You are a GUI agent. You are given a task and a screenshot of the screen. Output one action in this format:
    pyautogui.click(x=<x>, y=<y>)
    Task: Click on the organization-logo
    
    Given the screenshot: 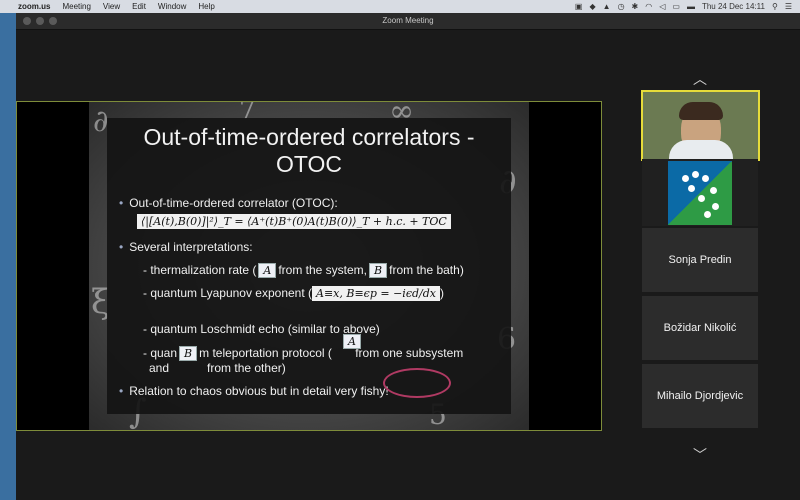 What is the action you would take?
    pyautogui.click(x=700, y=192)
    